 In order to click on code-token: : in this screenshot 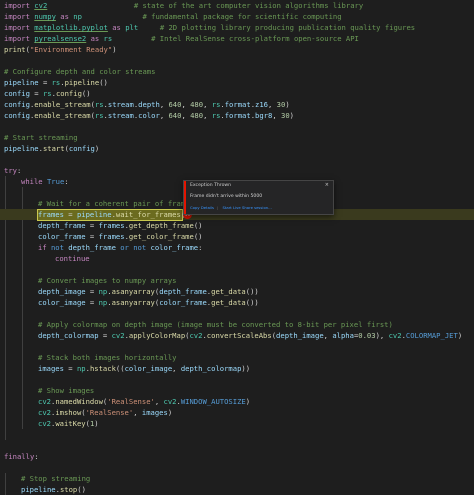, I will do `click(66, 181)`.